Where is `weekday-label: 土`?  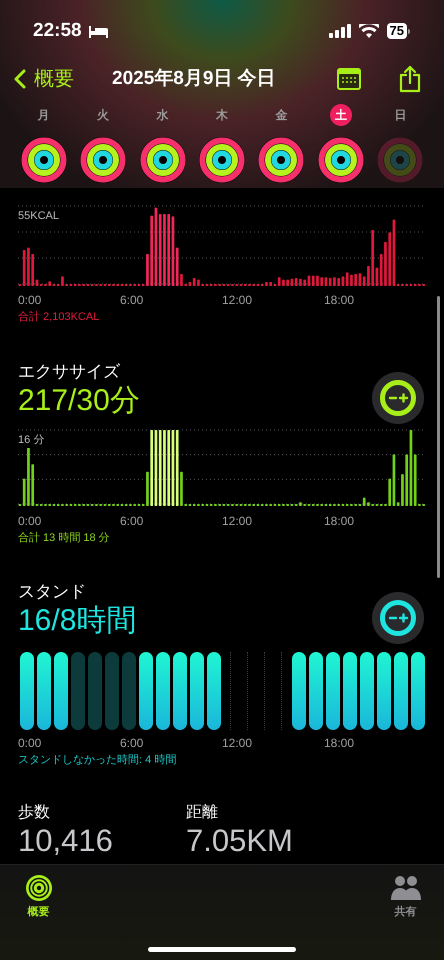 weekday-label: 土 is located at coordinates (341, 115).